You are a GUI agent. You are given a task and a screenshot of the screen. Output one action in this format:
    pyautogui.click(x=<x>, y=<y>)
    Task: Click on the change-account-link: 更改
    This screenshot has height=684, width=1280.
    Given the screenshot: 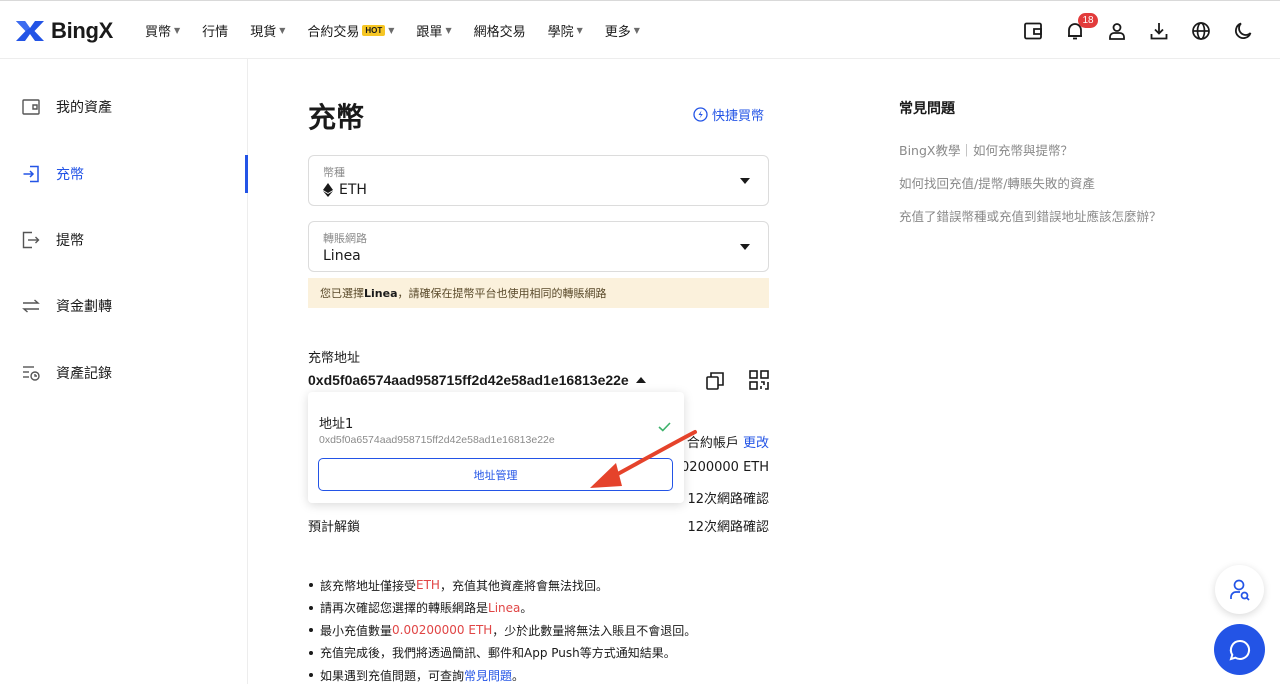 What is the action you would take?
    pyautogui.click(x=756, y=443)
    